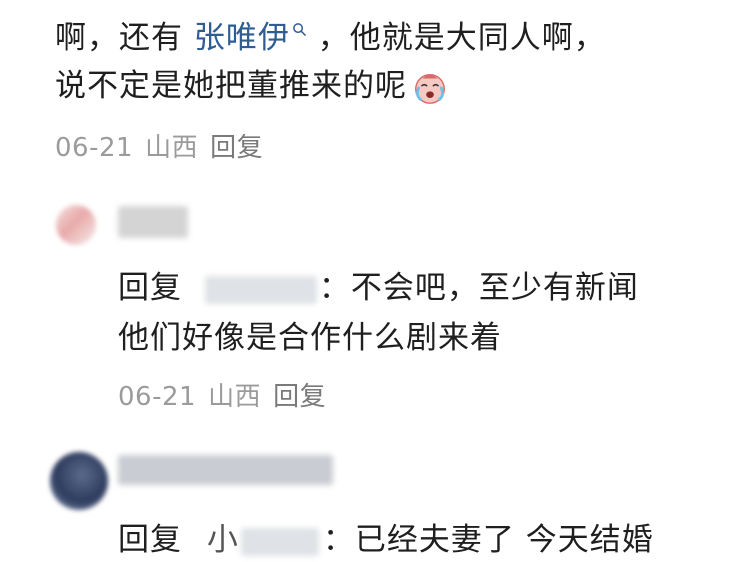  What do you see at coordinates (299, 397) in the screenshot?
I see `reply-reply-button: 回复` at bounding box center [299, 397].